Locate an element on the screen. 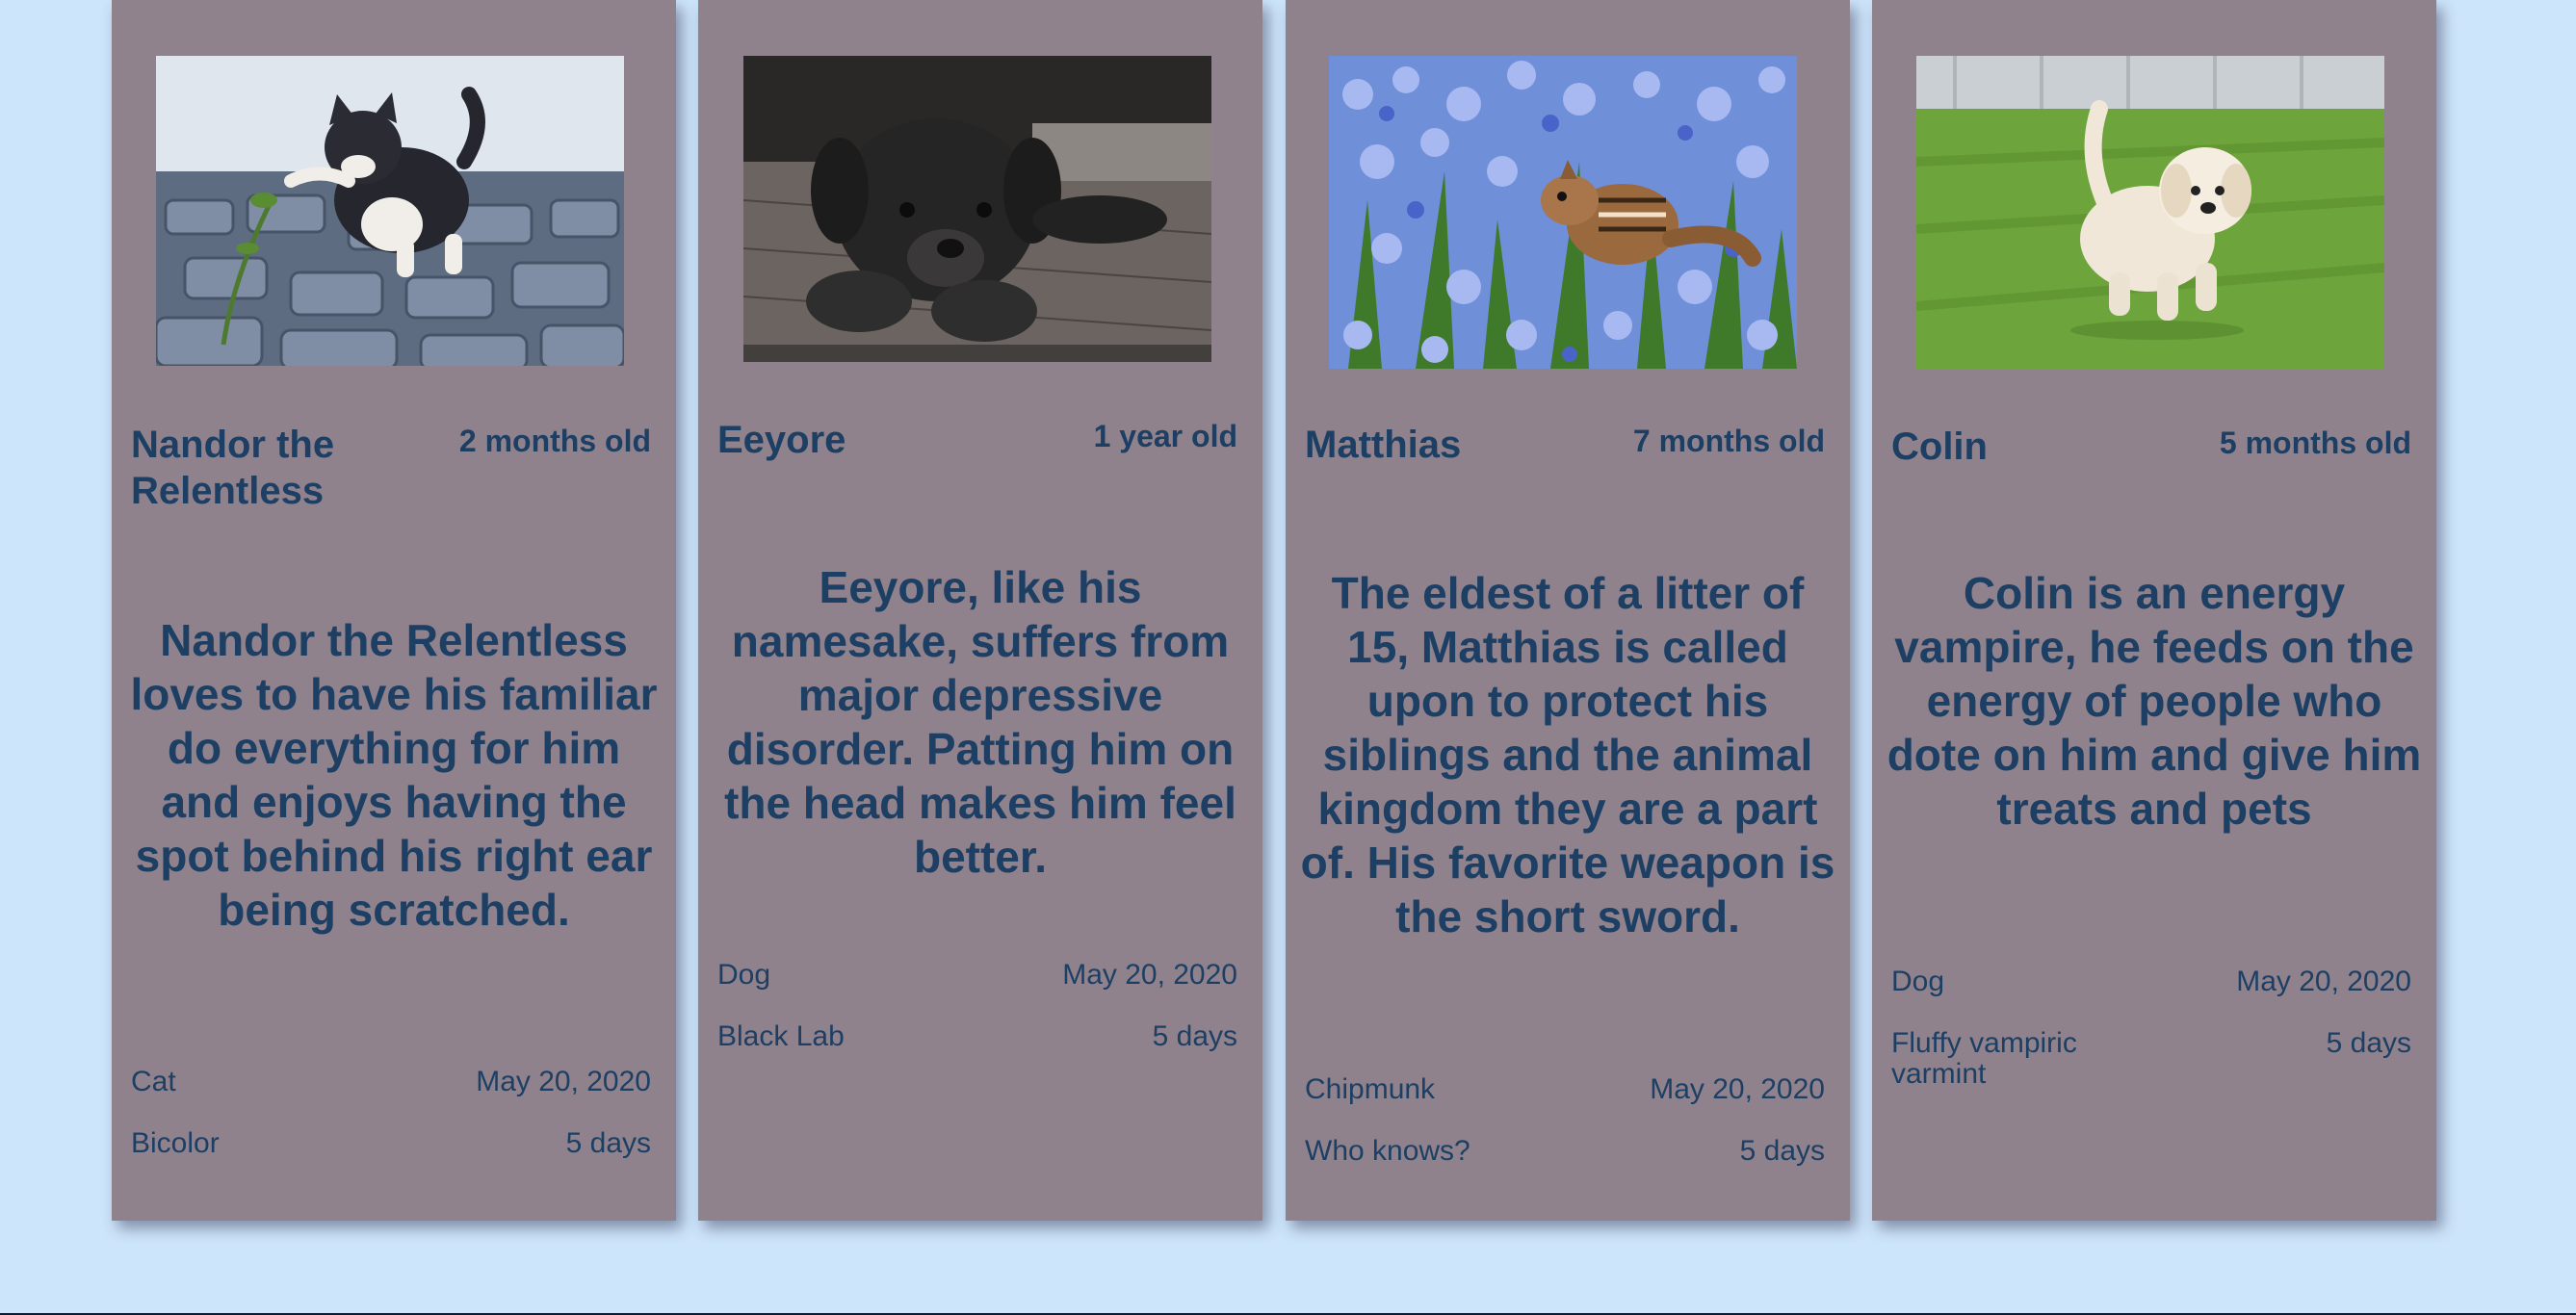 The height and width of the screenshot is (1315, 2576). pet-name: Colin is located at coordinates (1939, 447).